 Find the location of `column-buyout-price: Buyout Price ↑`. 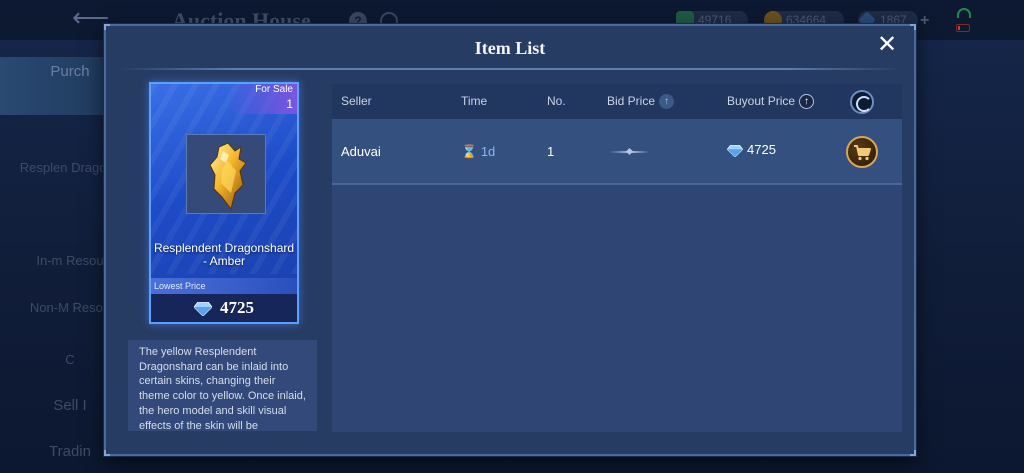

column-buyout-price: Buyout Price ↑ is located at coordinates (771, 101).